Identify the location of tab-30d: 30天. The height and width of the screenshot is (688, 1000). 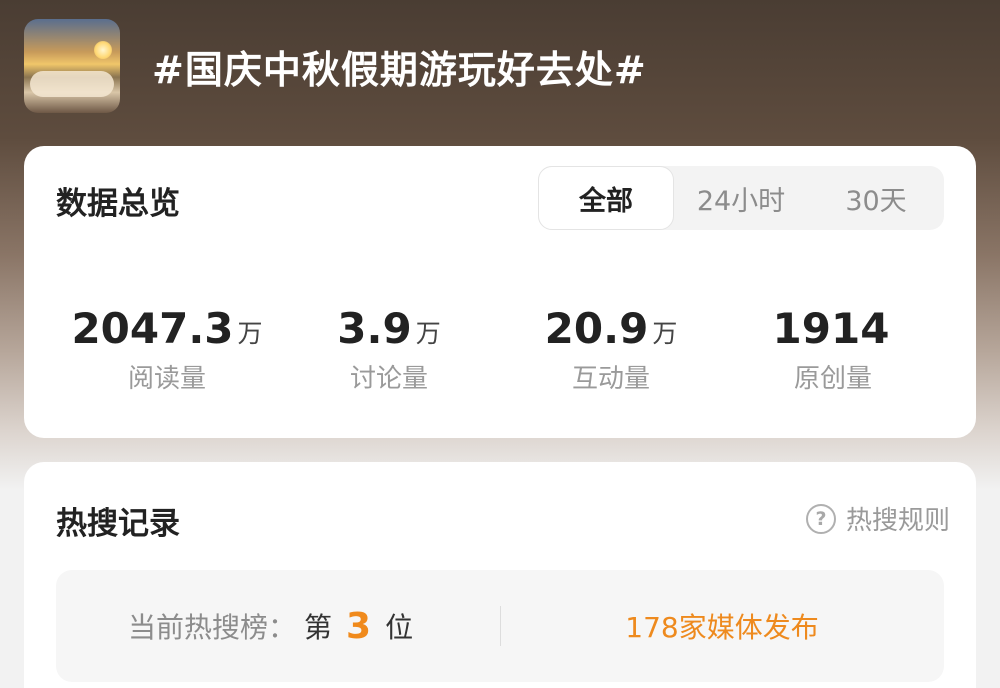
(876, 198).